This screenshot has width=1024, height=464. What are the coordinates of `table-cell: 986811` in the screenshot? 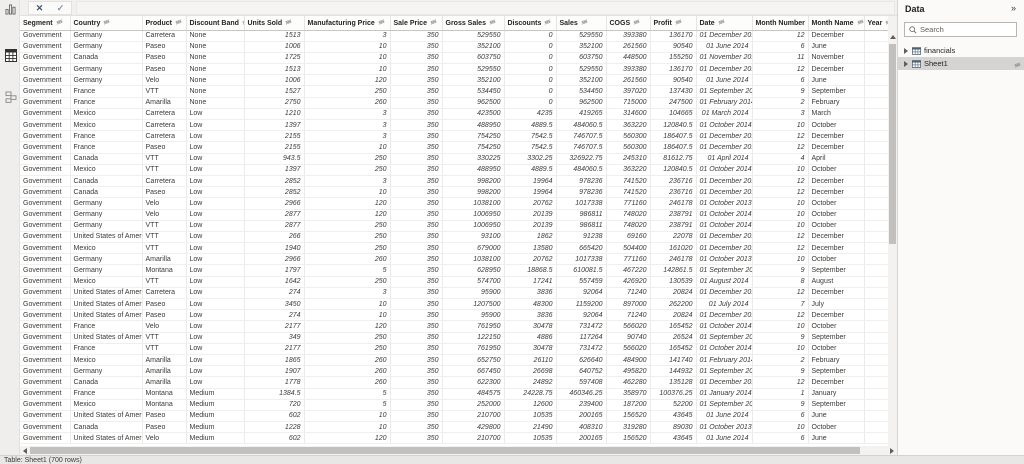 It's located at (581, 215).